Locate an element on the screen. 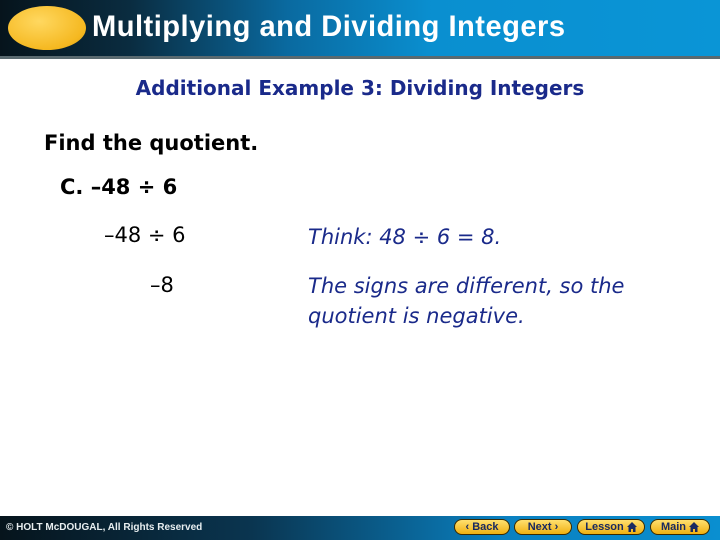 This screenshot has height=540, width=720. problem-part: C. –48 ÷ 6 is located at coordinates (119, 187).